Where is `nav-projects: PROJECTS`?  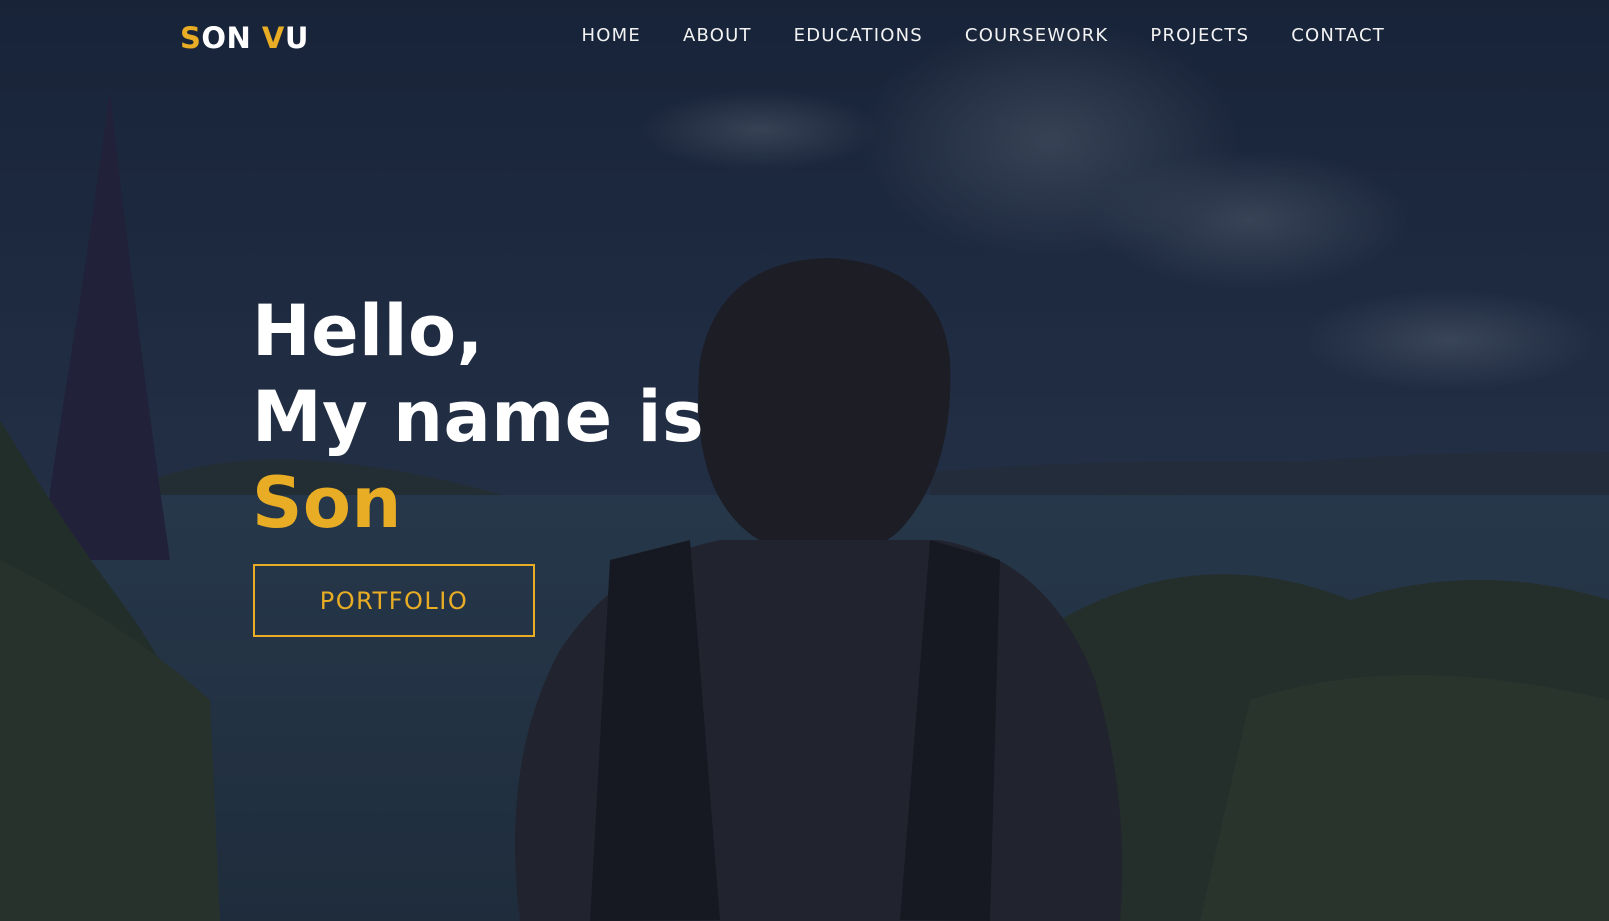
nav-projects: PROJECTS is located at coordinates (1199, 36).